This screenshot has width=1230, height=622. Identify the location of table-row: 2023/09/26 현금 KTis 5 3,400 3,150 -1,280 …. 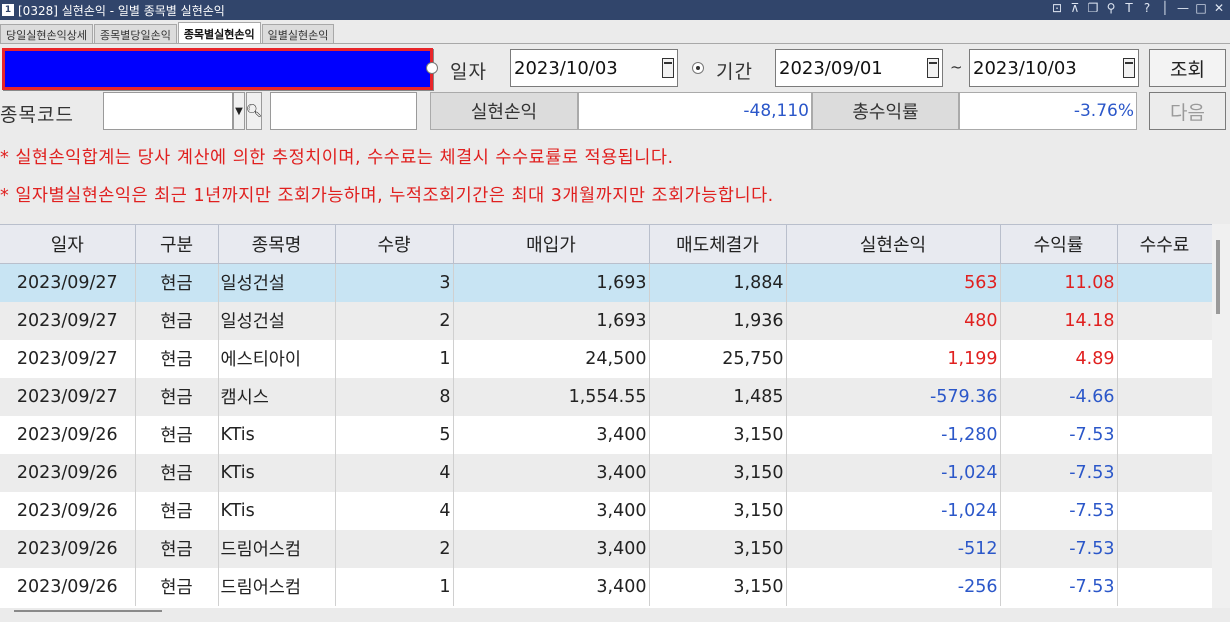
(606, 434).